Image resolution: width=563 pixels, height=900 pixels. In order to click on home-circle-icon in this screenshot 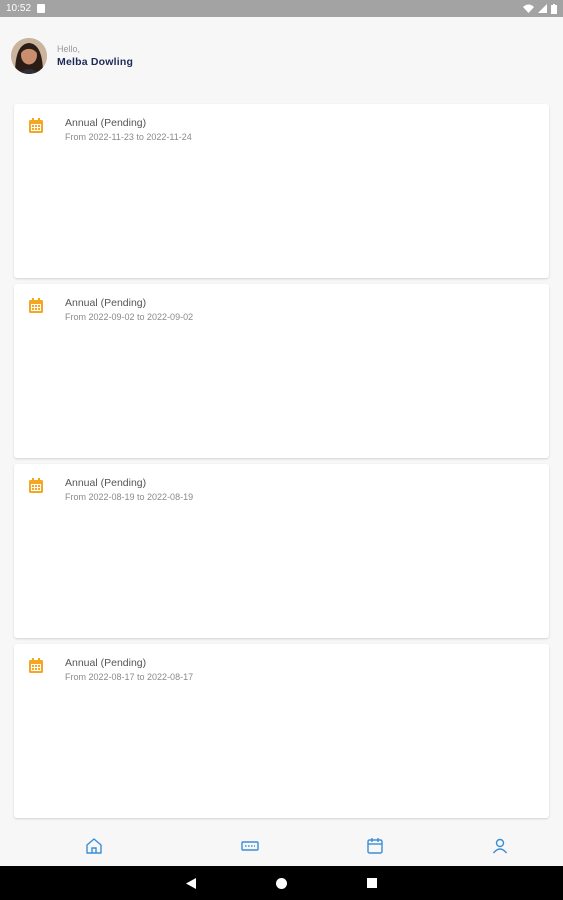, I will do `click(281, 883)`.